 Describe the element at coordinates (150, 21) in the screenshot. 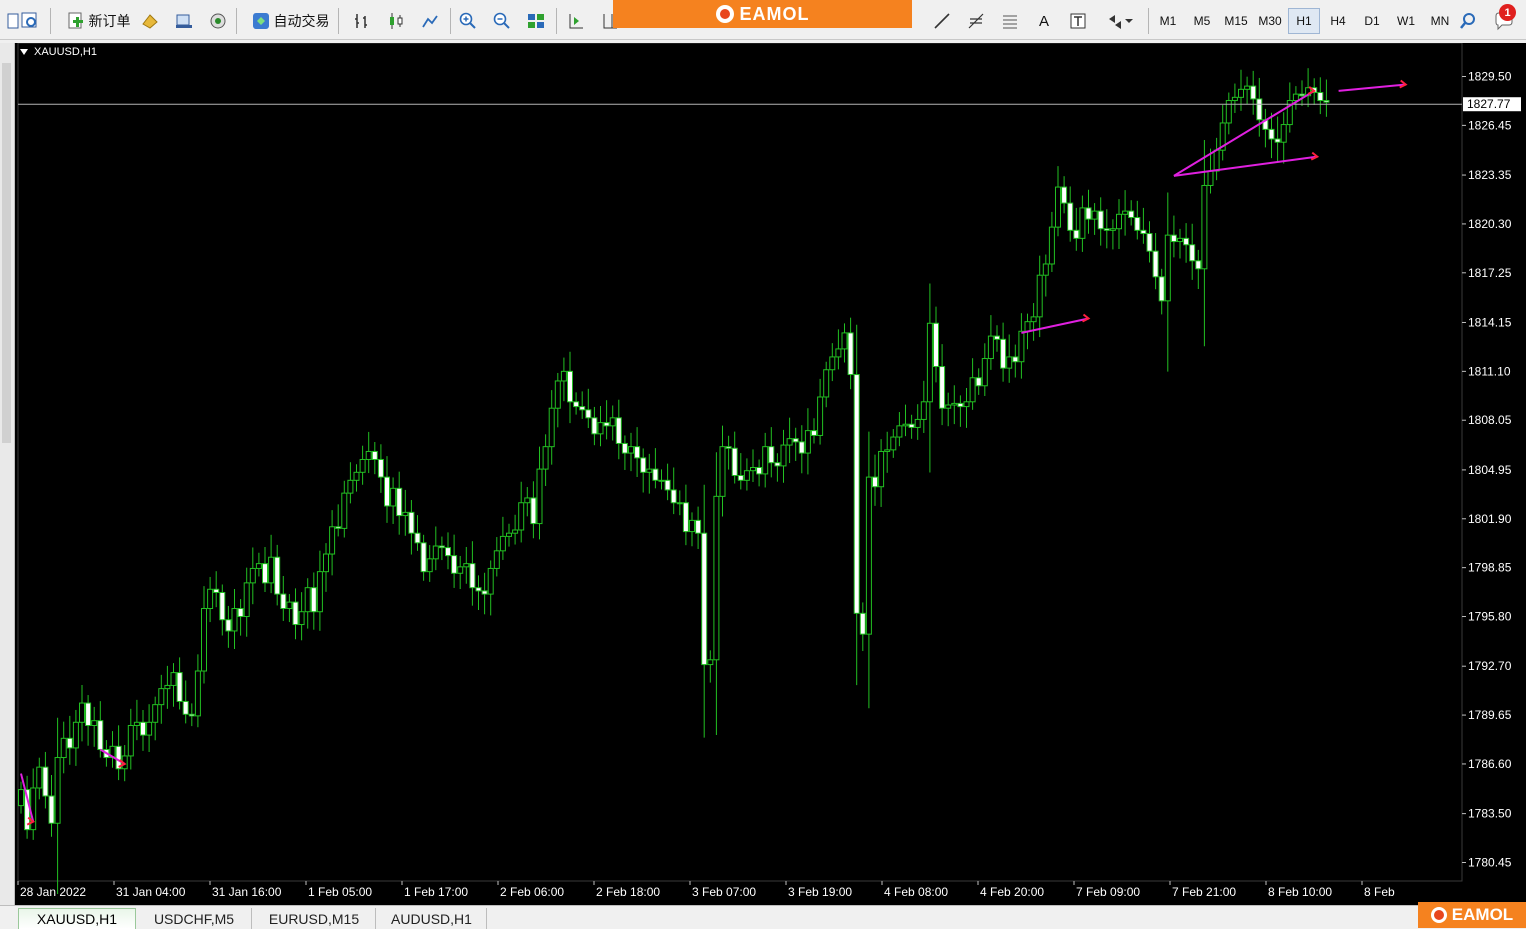

I see `metaeditor-icon` at that location.